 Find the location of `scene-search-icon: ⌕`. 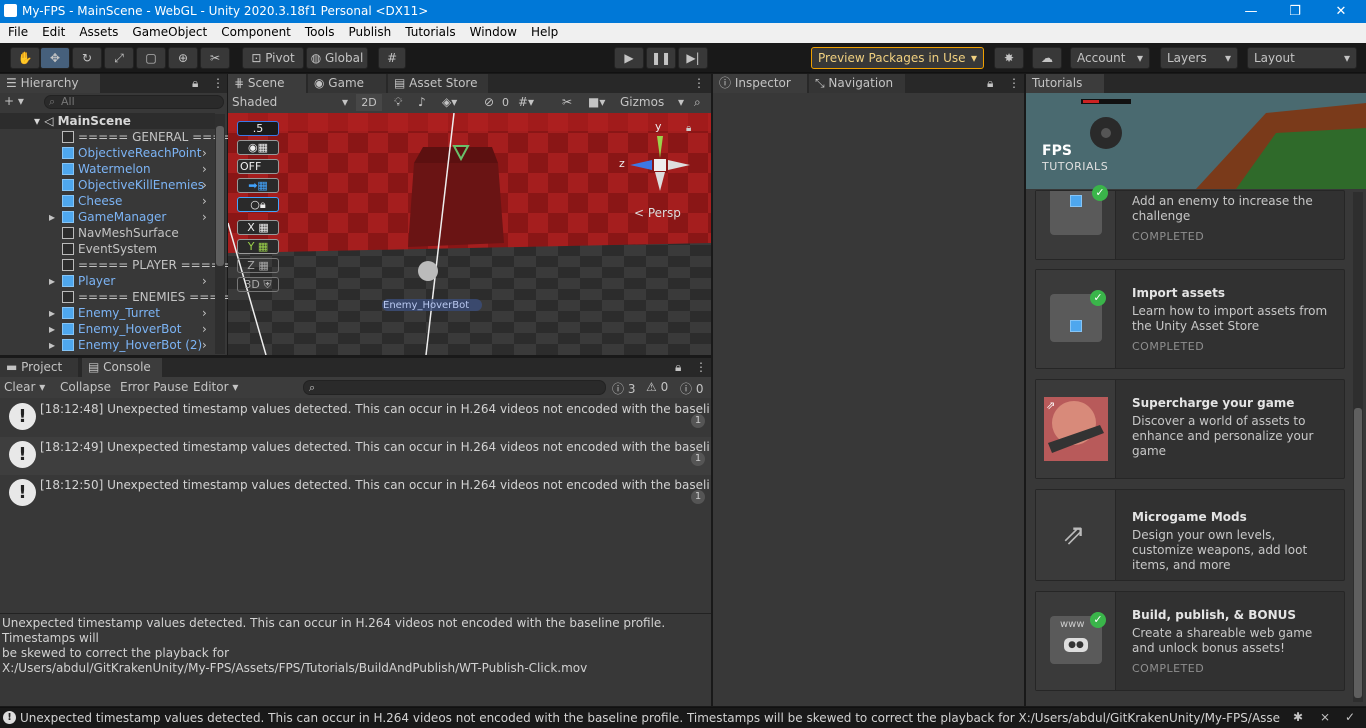

scene-search-icon: ⌕ is located at coordinates (697, 102).